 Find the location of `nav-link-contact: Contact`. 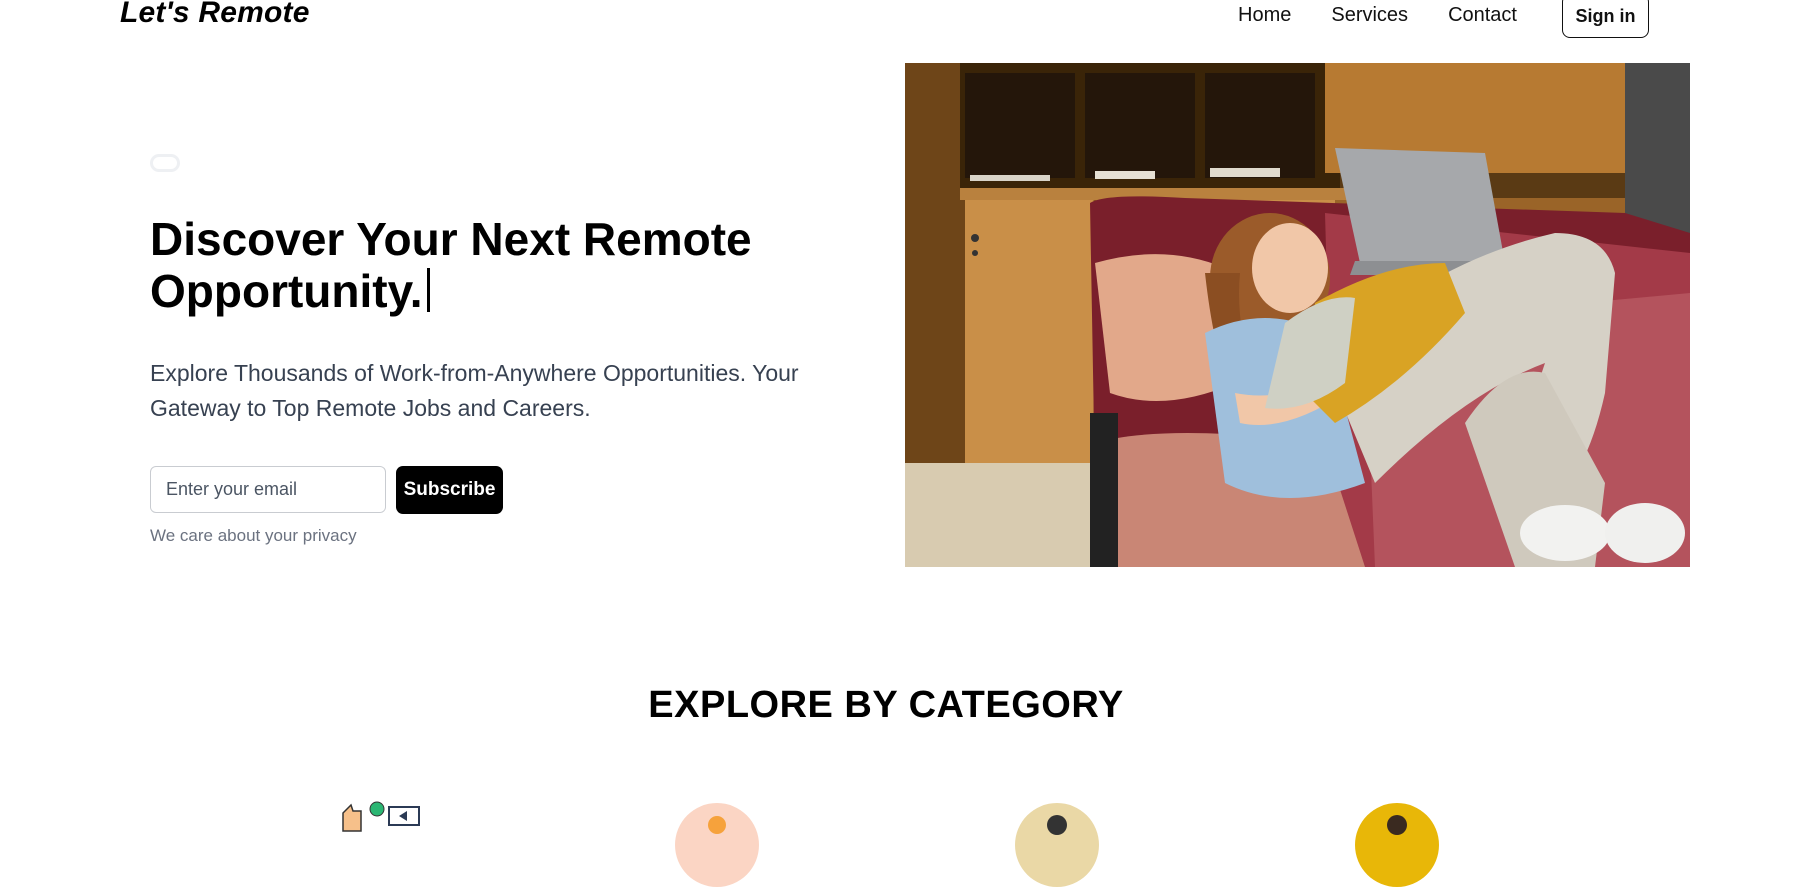

nav-link-contact: Contact is located at coordinates (1482, 15).